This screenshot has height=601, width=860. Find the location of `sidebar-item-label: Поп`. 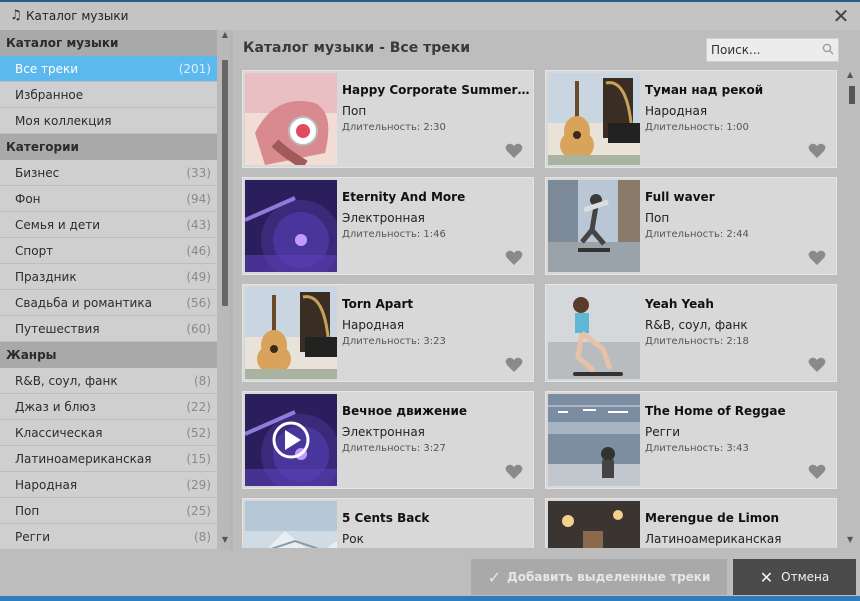

sidebar-item-label: Поп is located at coordinates (27, 511).